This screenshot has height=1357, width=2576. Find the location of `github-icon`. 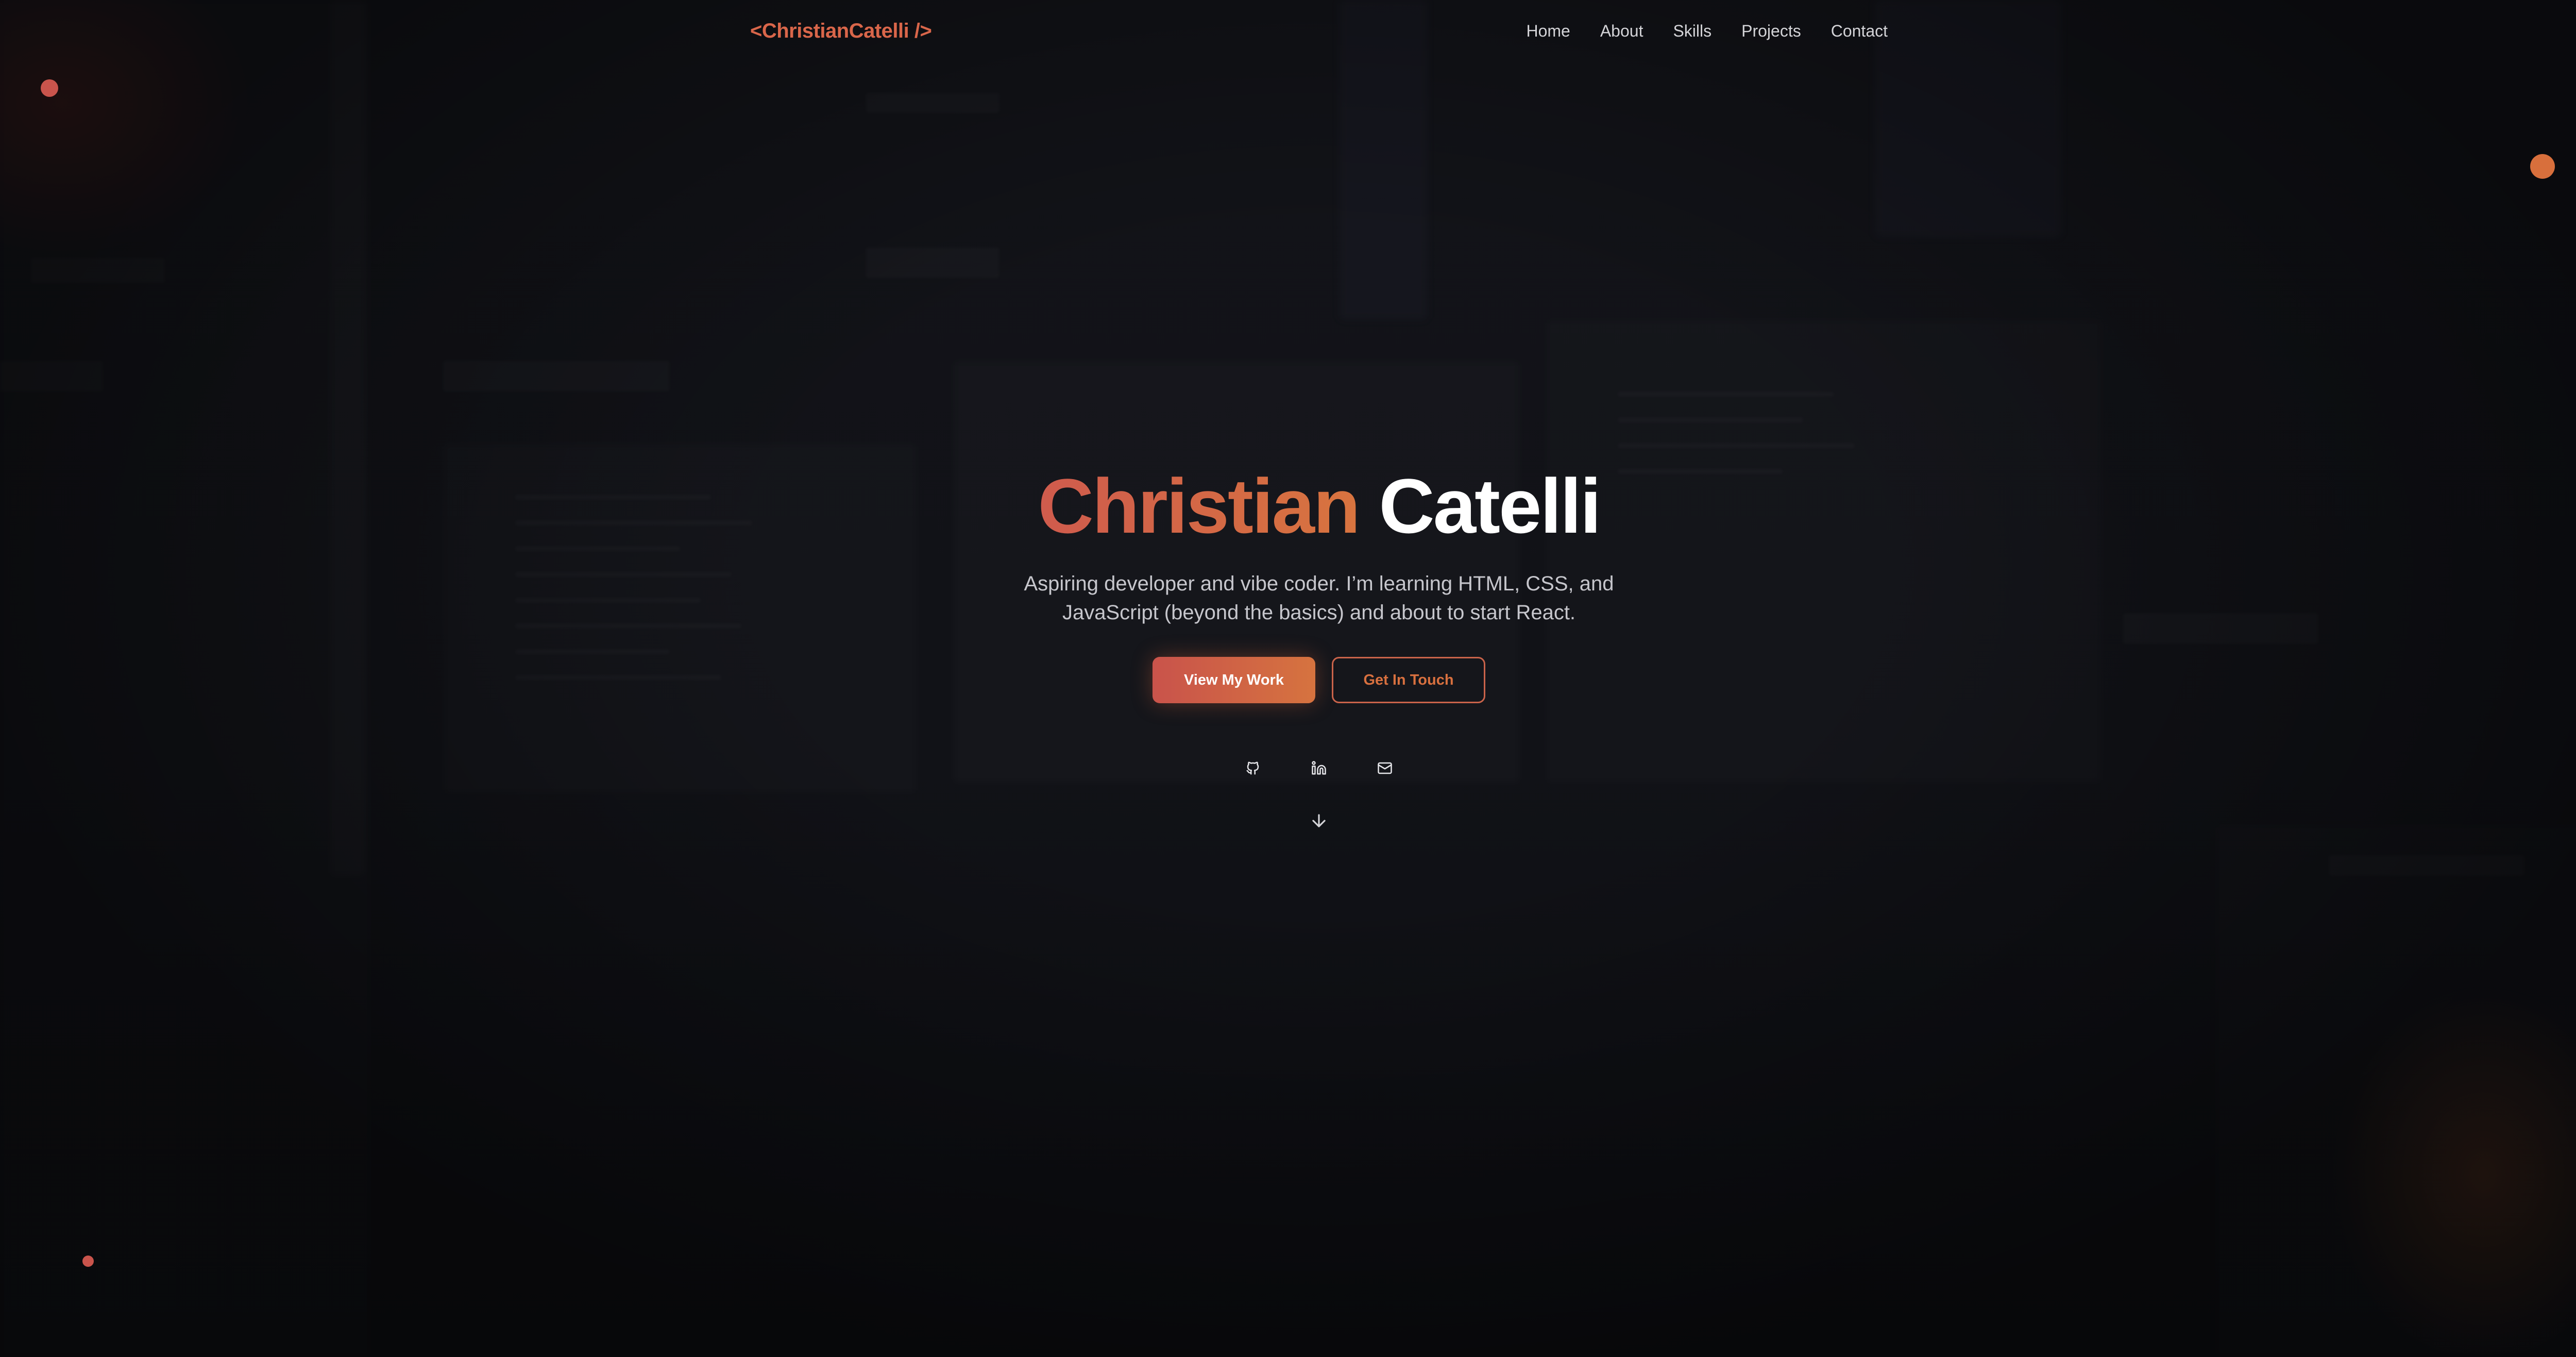

github-icon is located at coordinates (1253, 768).